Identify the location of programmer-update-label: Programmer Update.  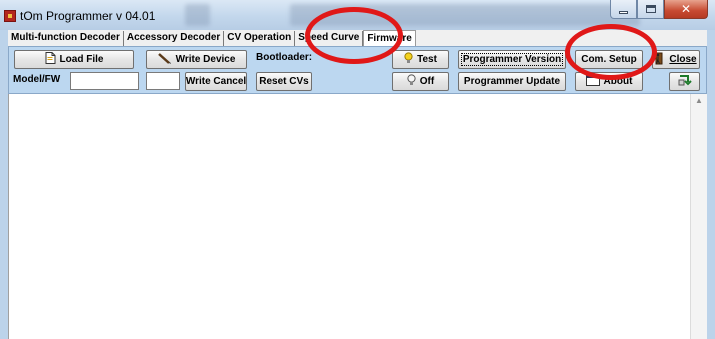
(512, 81).